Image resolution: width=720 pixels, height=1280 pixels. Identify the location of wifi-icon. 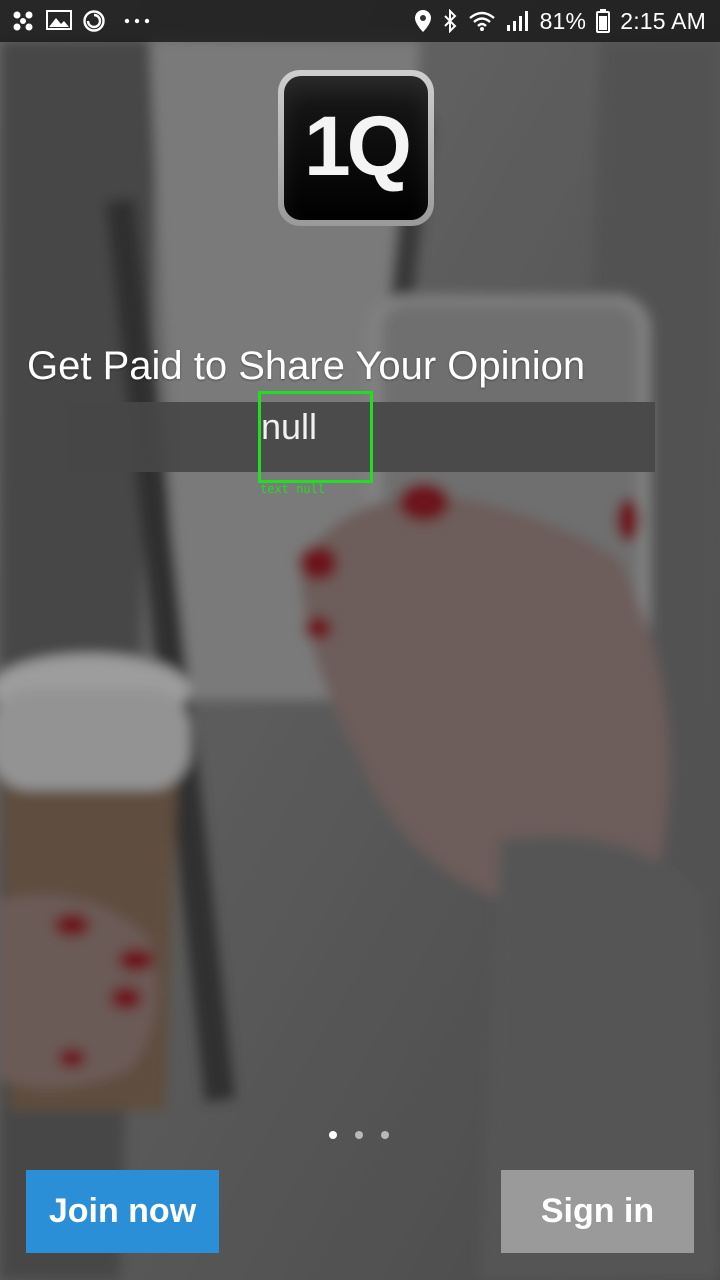
(482, 21).